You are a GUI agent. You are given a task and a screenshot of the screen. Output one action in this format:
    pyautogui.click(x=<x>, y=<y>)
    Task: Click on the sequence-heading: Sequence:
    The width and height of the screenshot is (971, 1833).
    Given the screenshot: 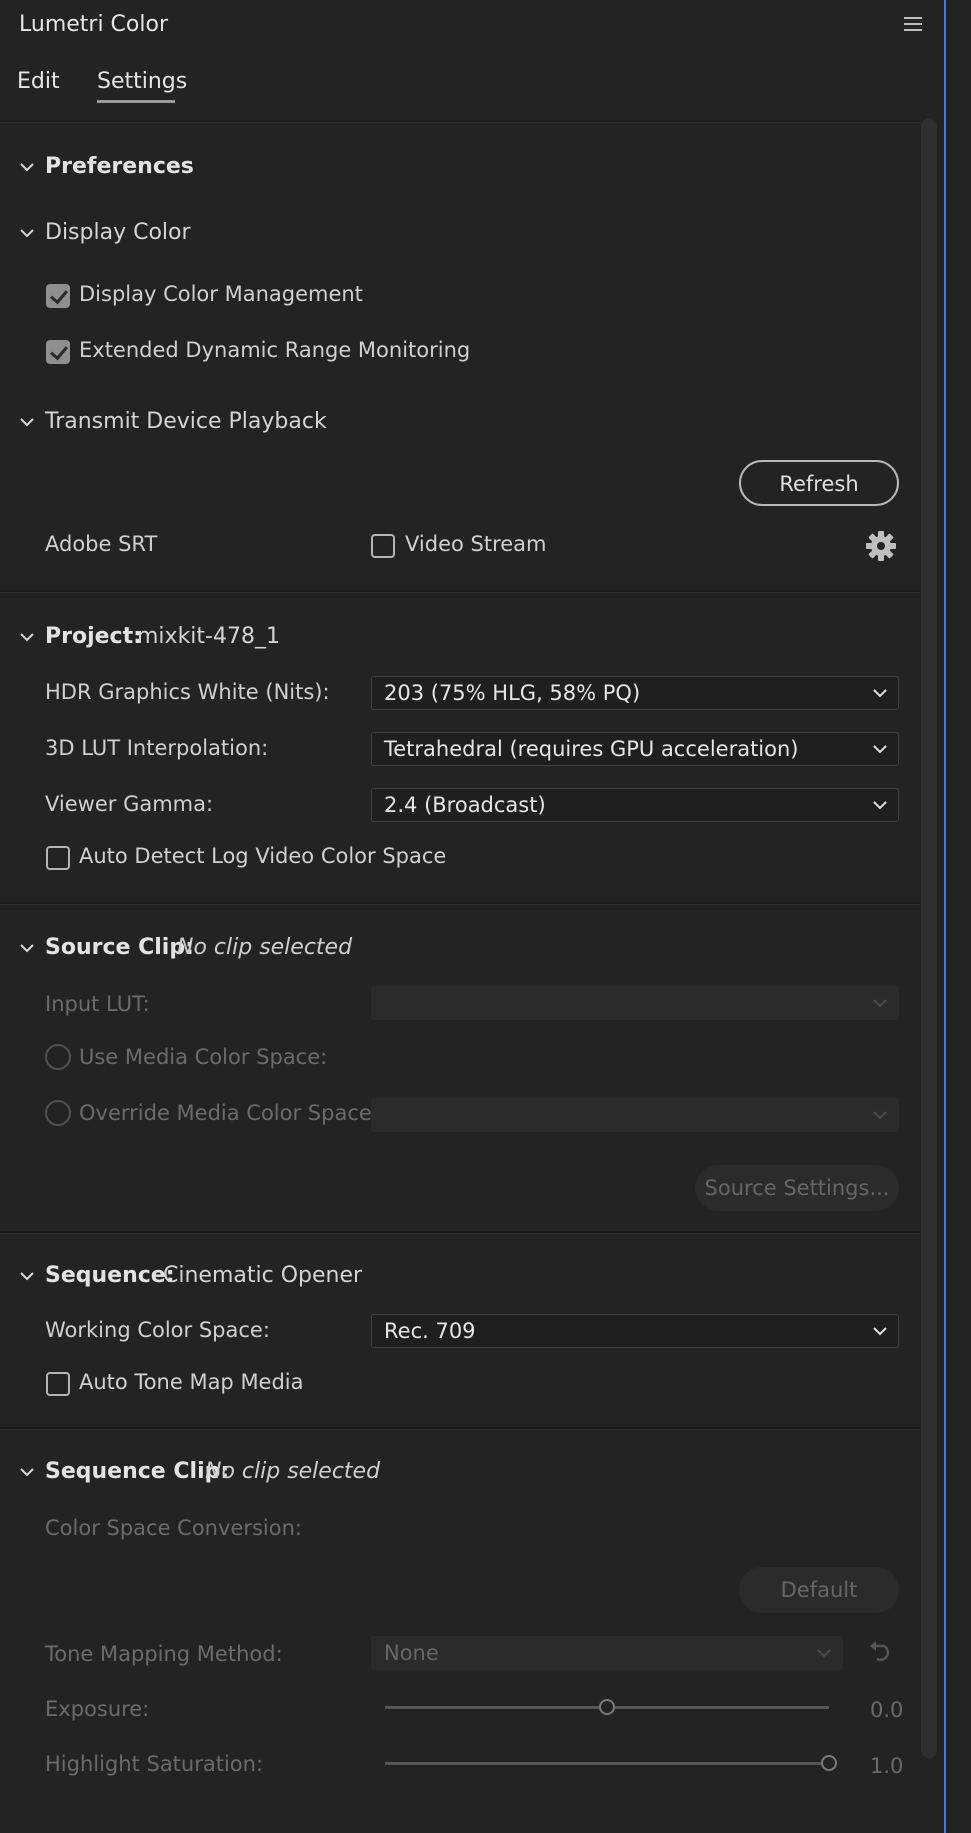 What is the action you would take?
    pyautogui.click(x=110, y=1275)
    